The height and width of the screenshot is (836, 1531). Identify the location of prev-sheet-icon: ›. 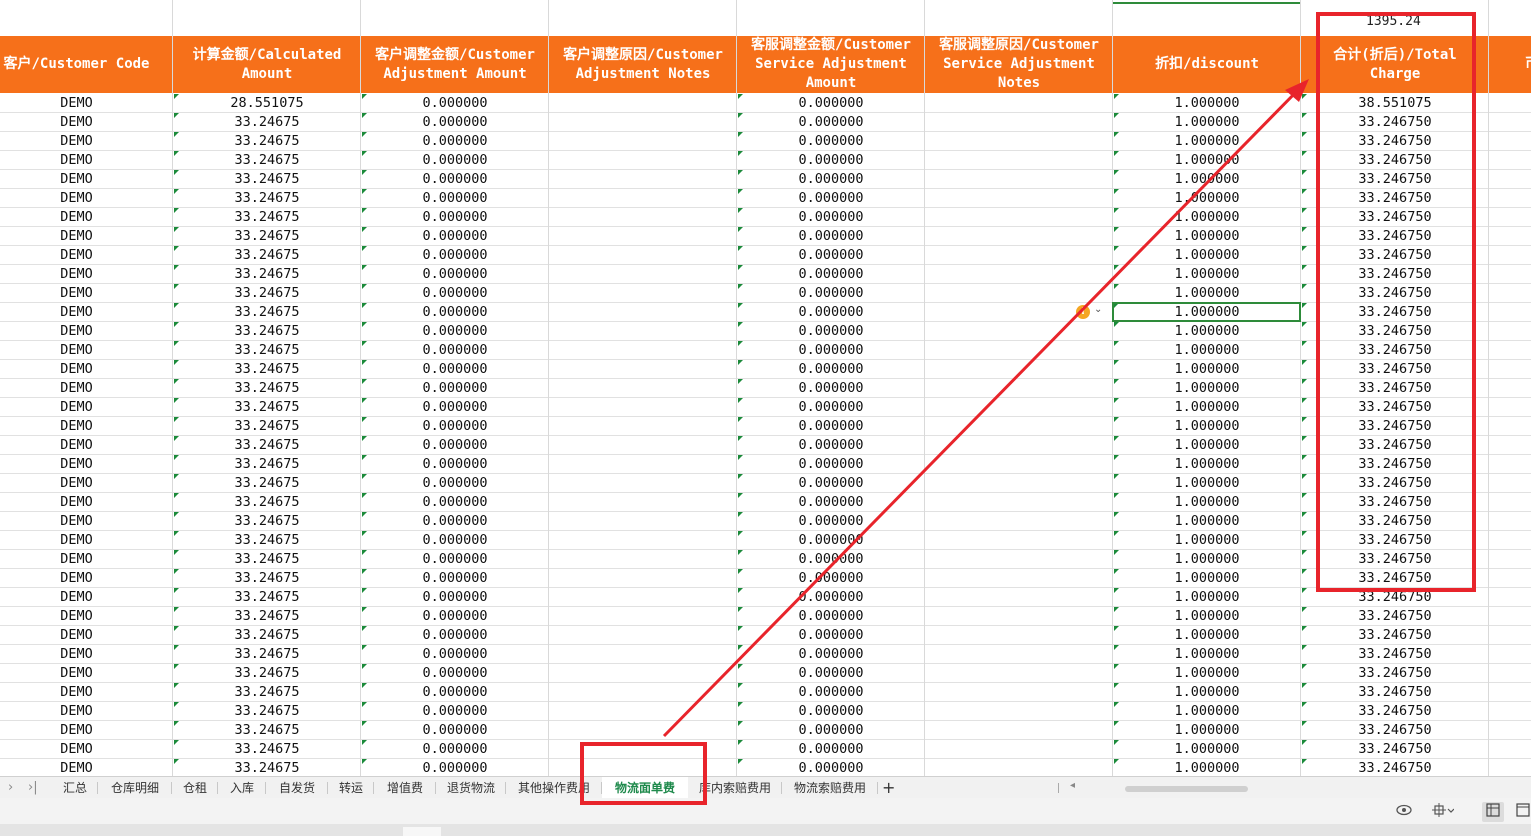
(10, 787).